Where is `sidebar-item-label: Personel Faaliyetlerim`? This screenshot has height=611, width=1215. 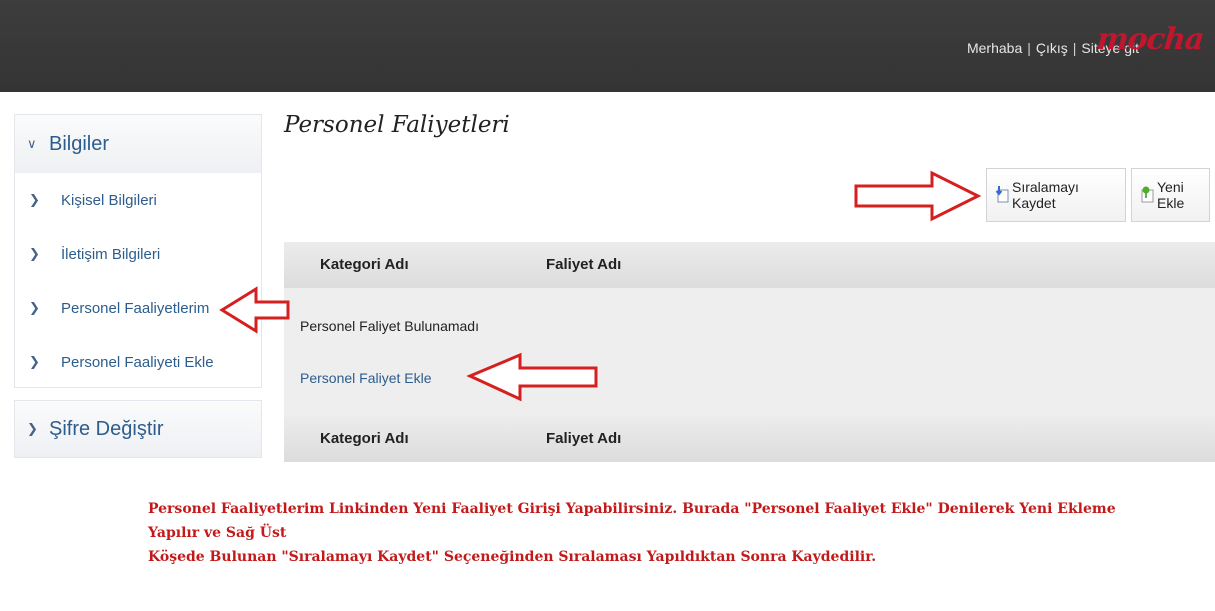 sidebar-item-label: Personel Faaliyetlerim is located at coordinates (135, 308).